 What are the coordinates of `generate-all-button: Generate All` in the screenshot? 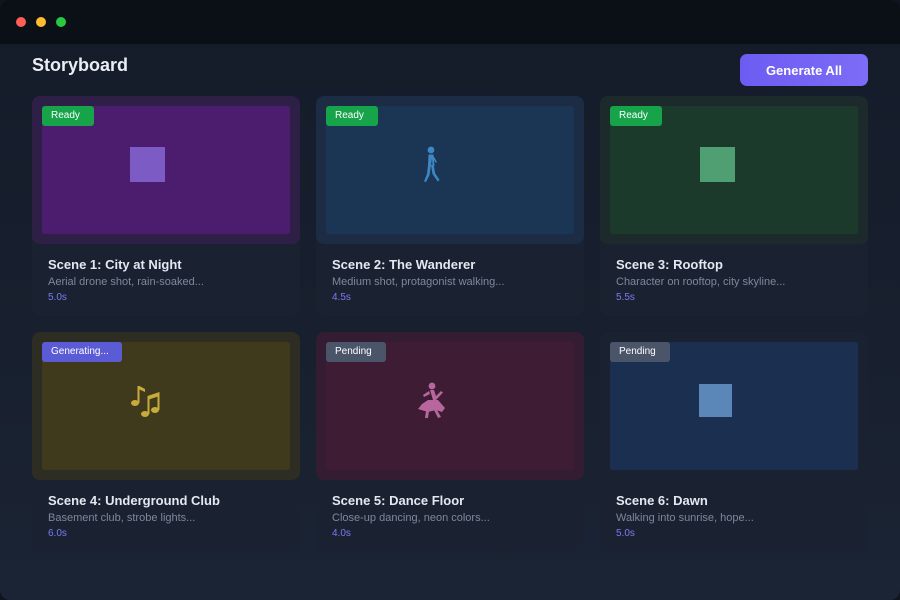 It's located at (804, 70).